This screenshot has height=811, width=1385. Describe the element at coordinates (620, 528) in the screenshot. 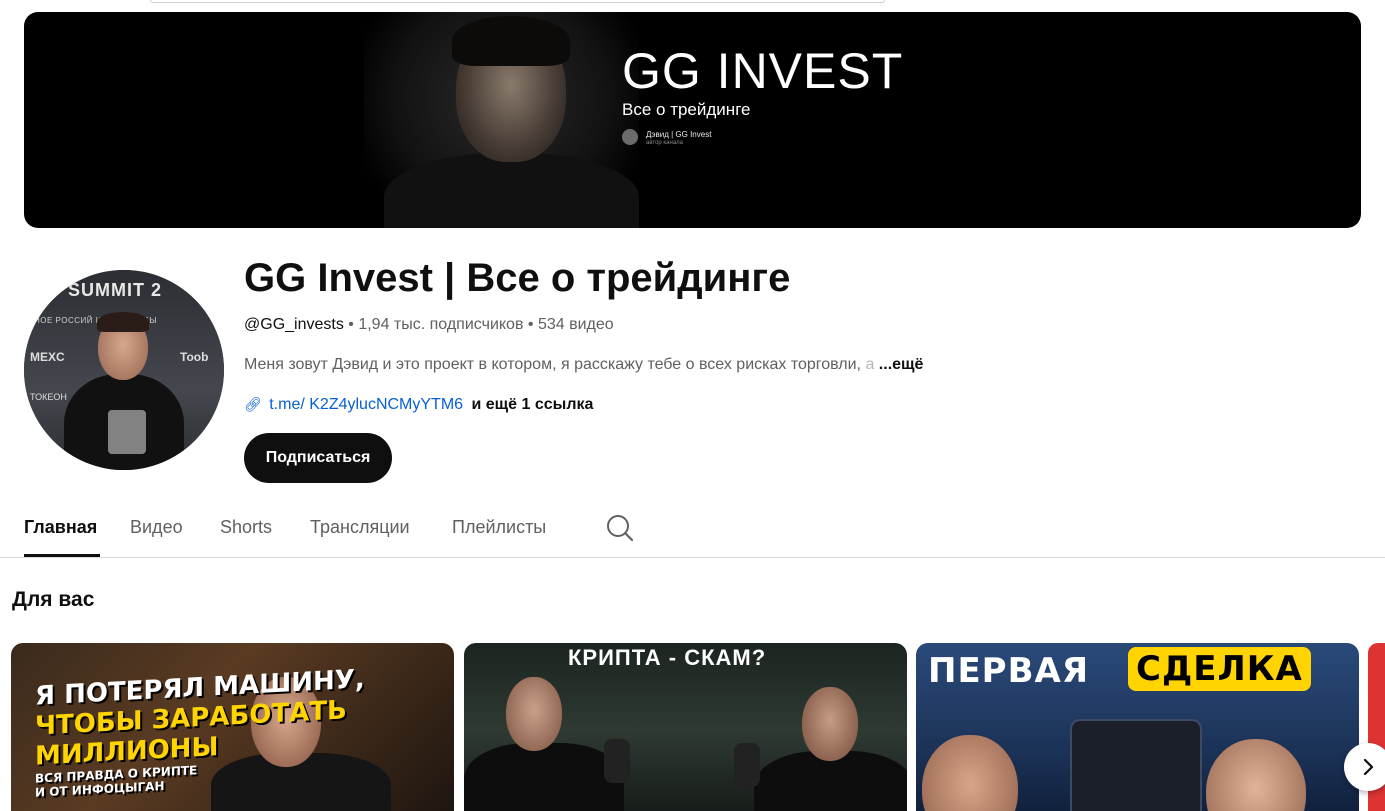

I see `search-icon` at that location.